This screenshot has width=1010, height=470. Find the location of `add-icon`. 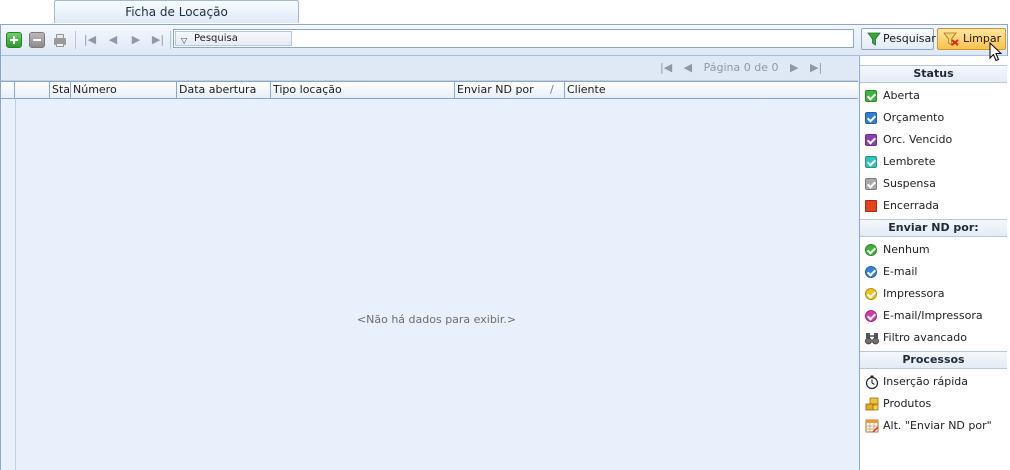

add-icon is located at coordinates (14, 40).